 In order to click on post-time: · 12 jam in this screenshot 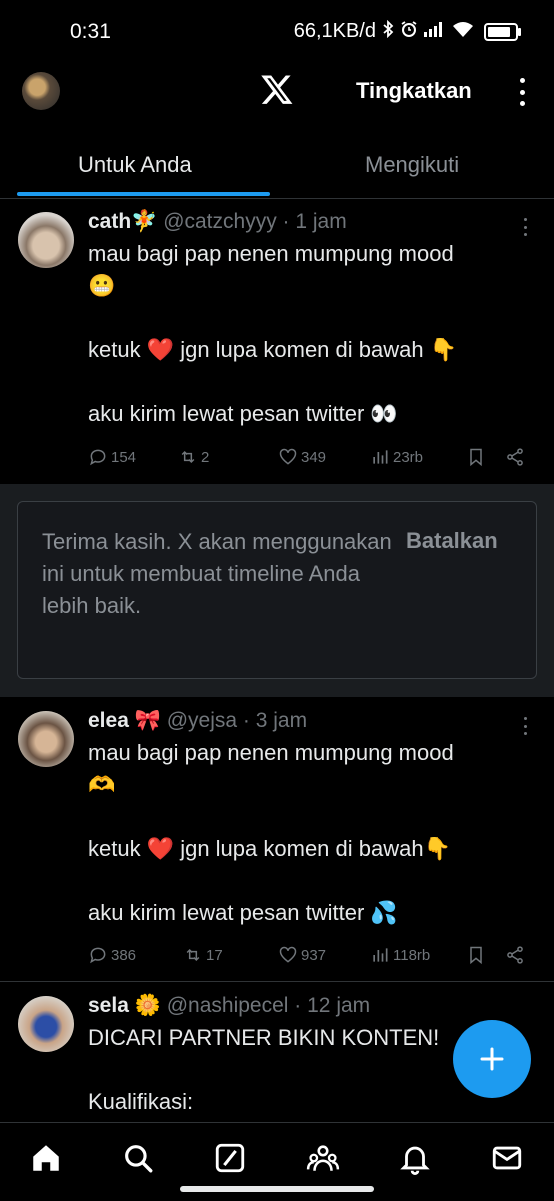, I will do `click(332, 1005)`.